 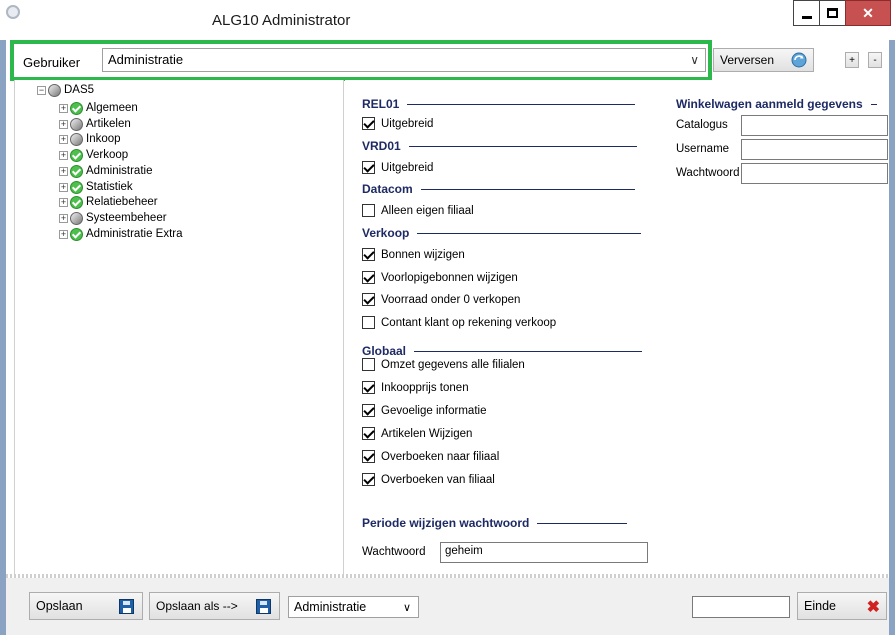 I want to click on checkbox-label: Contant klant op rekening verkoop, so click(x=469, y=322).